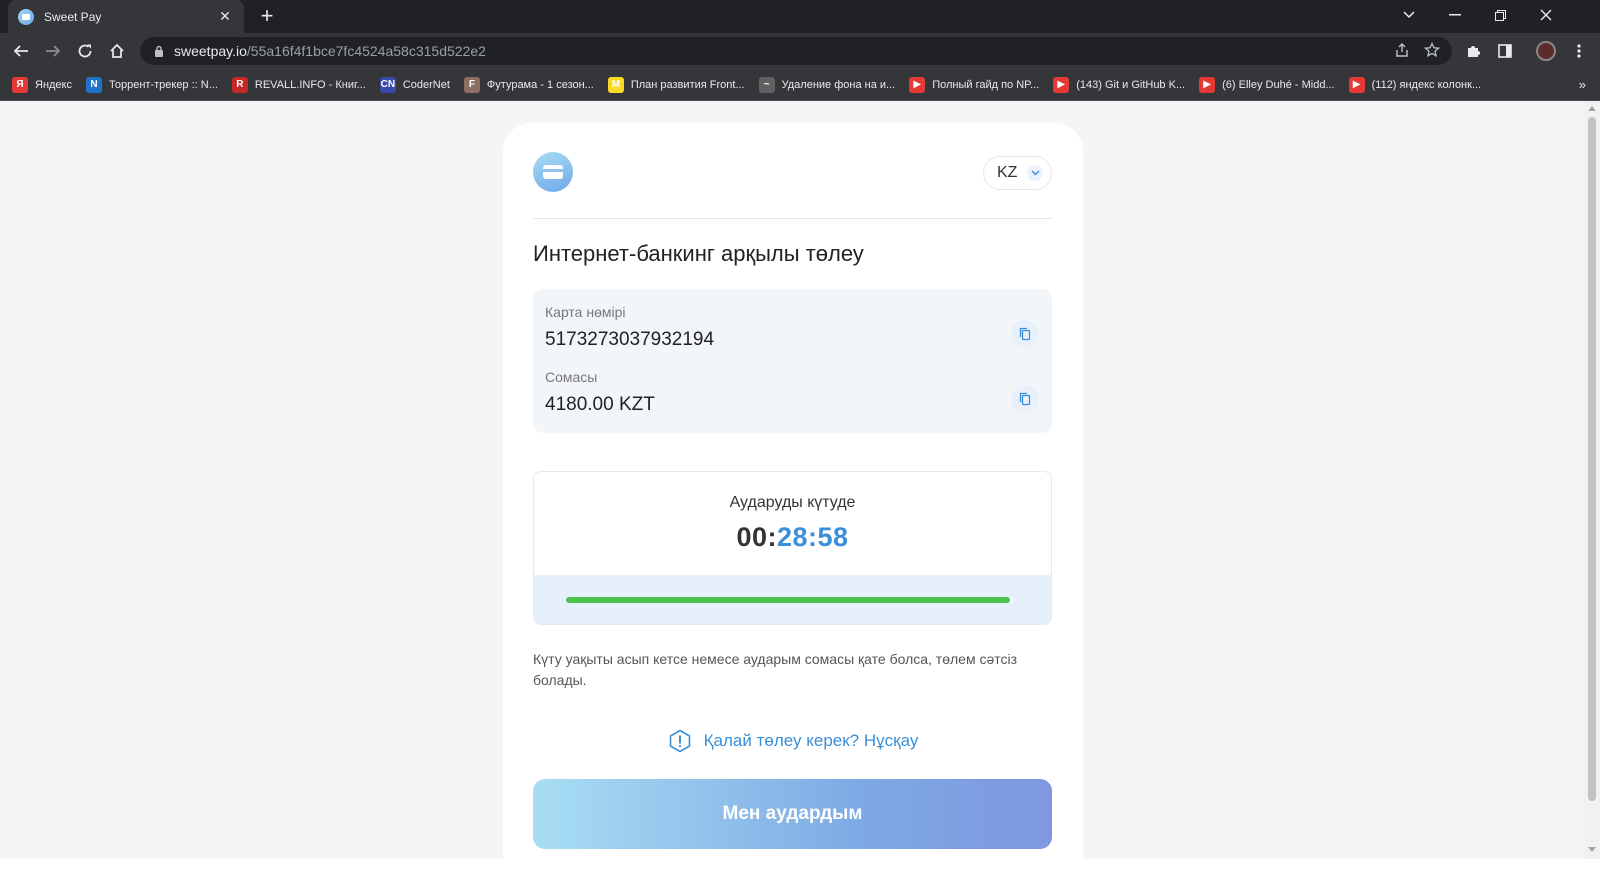 This screenshot has width=1600, height=888. What do you see at coordinates (225, 16) in the screenshot?
I see `tab-close-icon: ✕` at bounding box center [225, 16].